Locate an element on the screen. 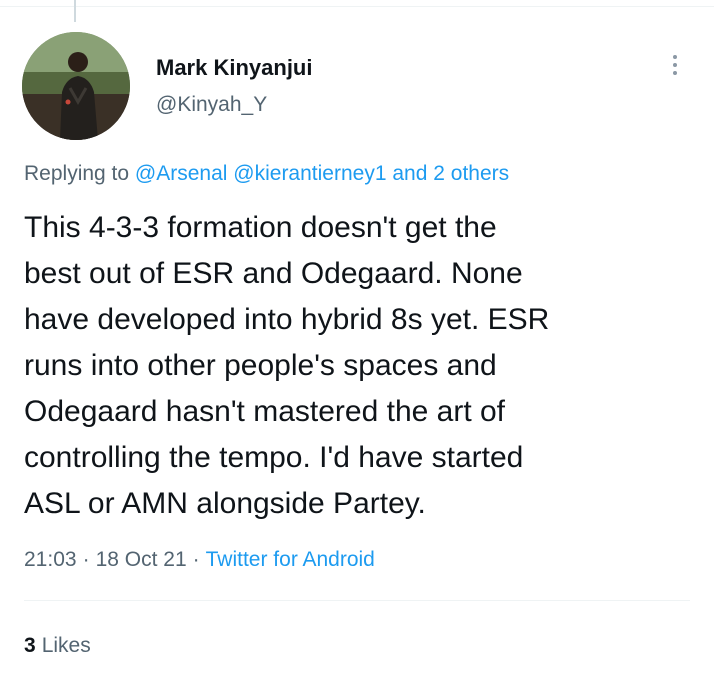 The image size is (714, 675). mention-link-arsenal: @Arsenal is located at coordinates (181, 173).